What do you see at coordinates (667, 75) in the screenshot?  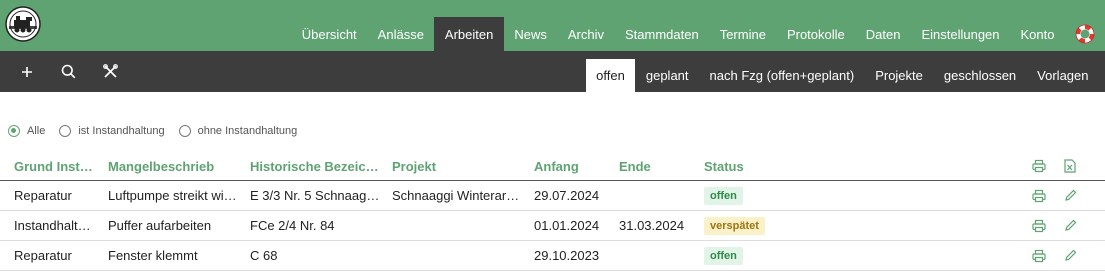 I see `tab-geplant: geplant` at bounding box center [667, 75].